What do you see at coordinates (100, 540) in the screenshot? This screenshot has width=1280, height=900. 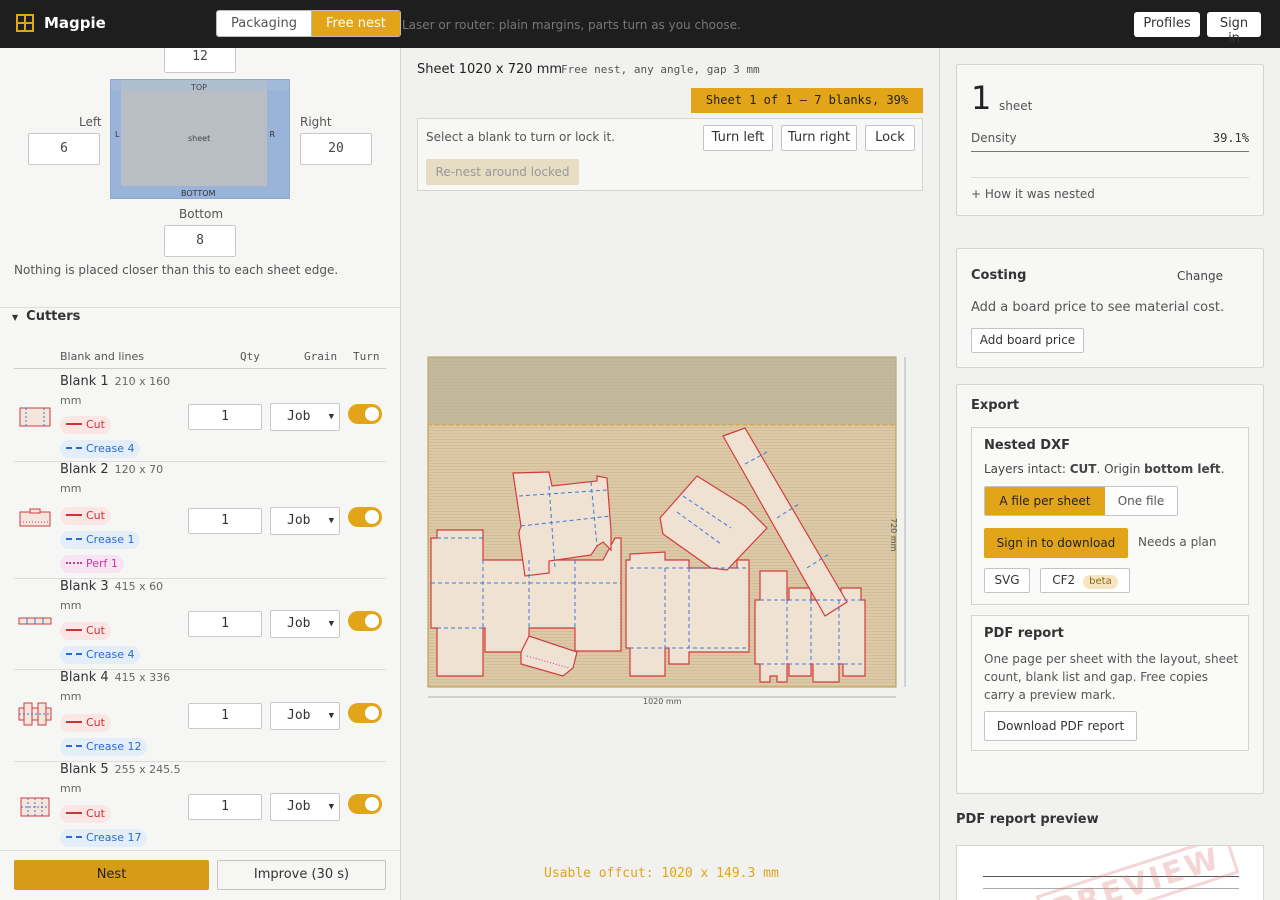 I see `crease-chip: Crease 1` at bounding box center [100, 540].